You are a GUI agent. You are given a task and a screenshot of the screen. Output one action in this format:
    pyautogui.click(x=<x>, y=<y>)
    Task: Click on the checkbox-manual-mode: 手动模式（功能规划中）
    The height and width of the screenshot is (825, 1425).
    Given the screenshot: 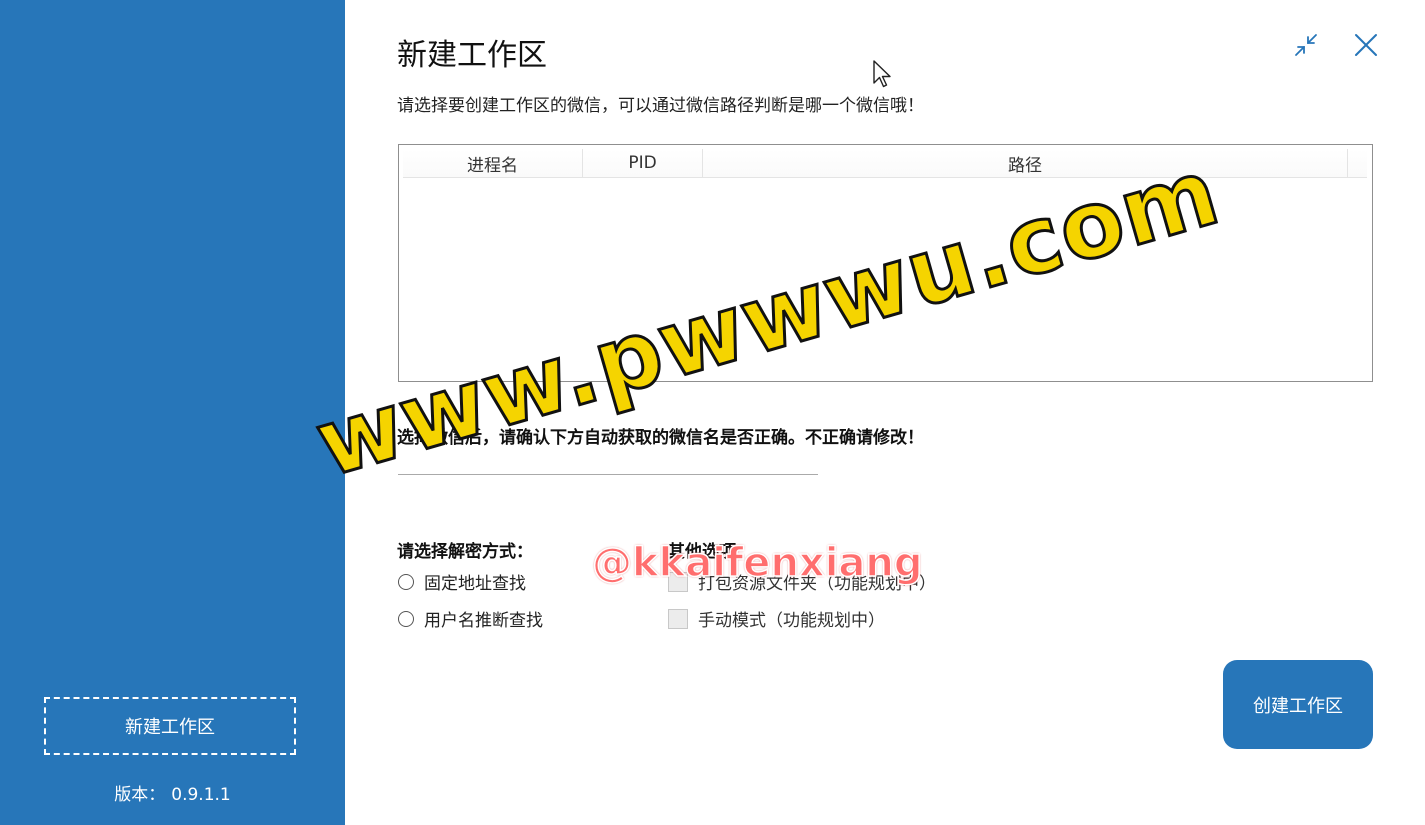 What is the action you would take?
    pyautogui.click(x=776, y=618)
    